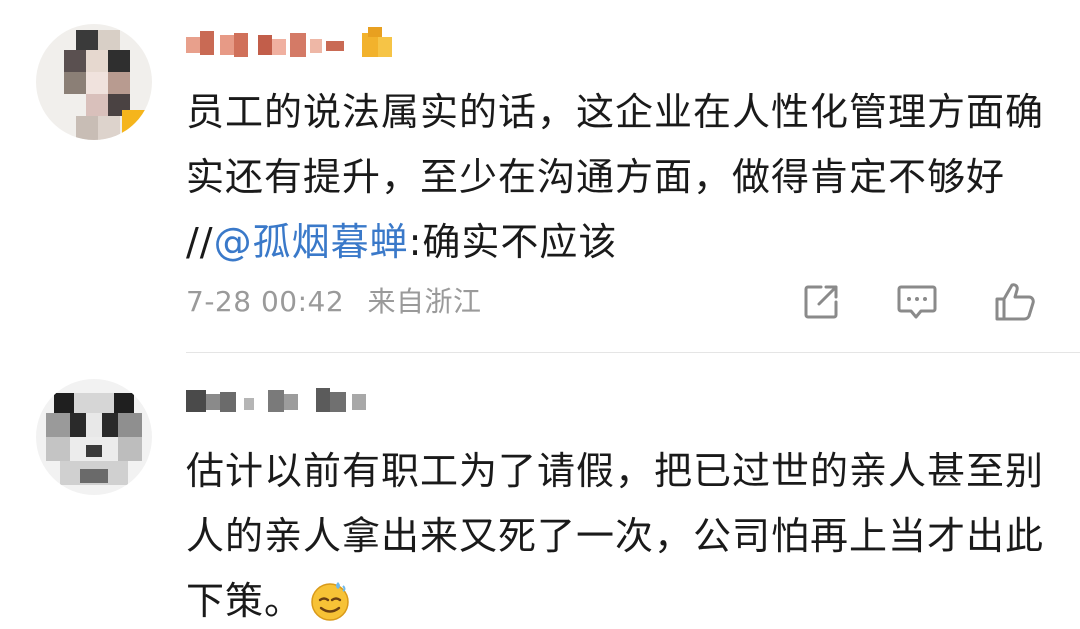 This screenshot has height=629, width=1080. What do you see at coordinates (265, 301) in the screenshot?
I see `timestamp: 7-28 00:42` at bounding box center [265, 301].